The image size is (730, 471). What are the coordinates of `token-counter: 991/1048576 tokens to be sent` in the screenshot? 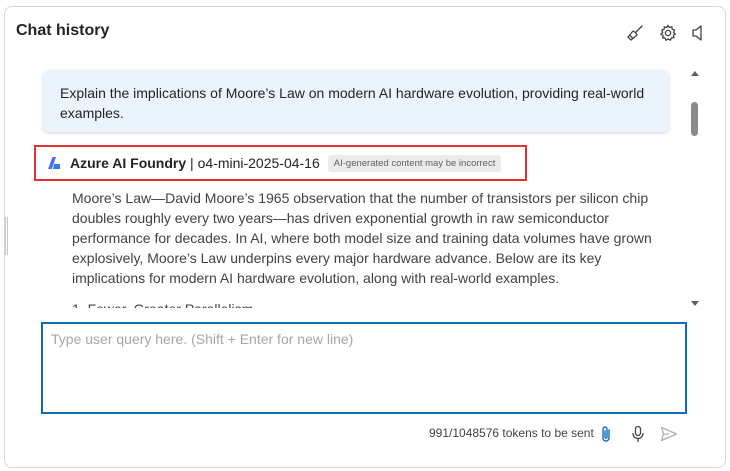 It's located at (511, 433).